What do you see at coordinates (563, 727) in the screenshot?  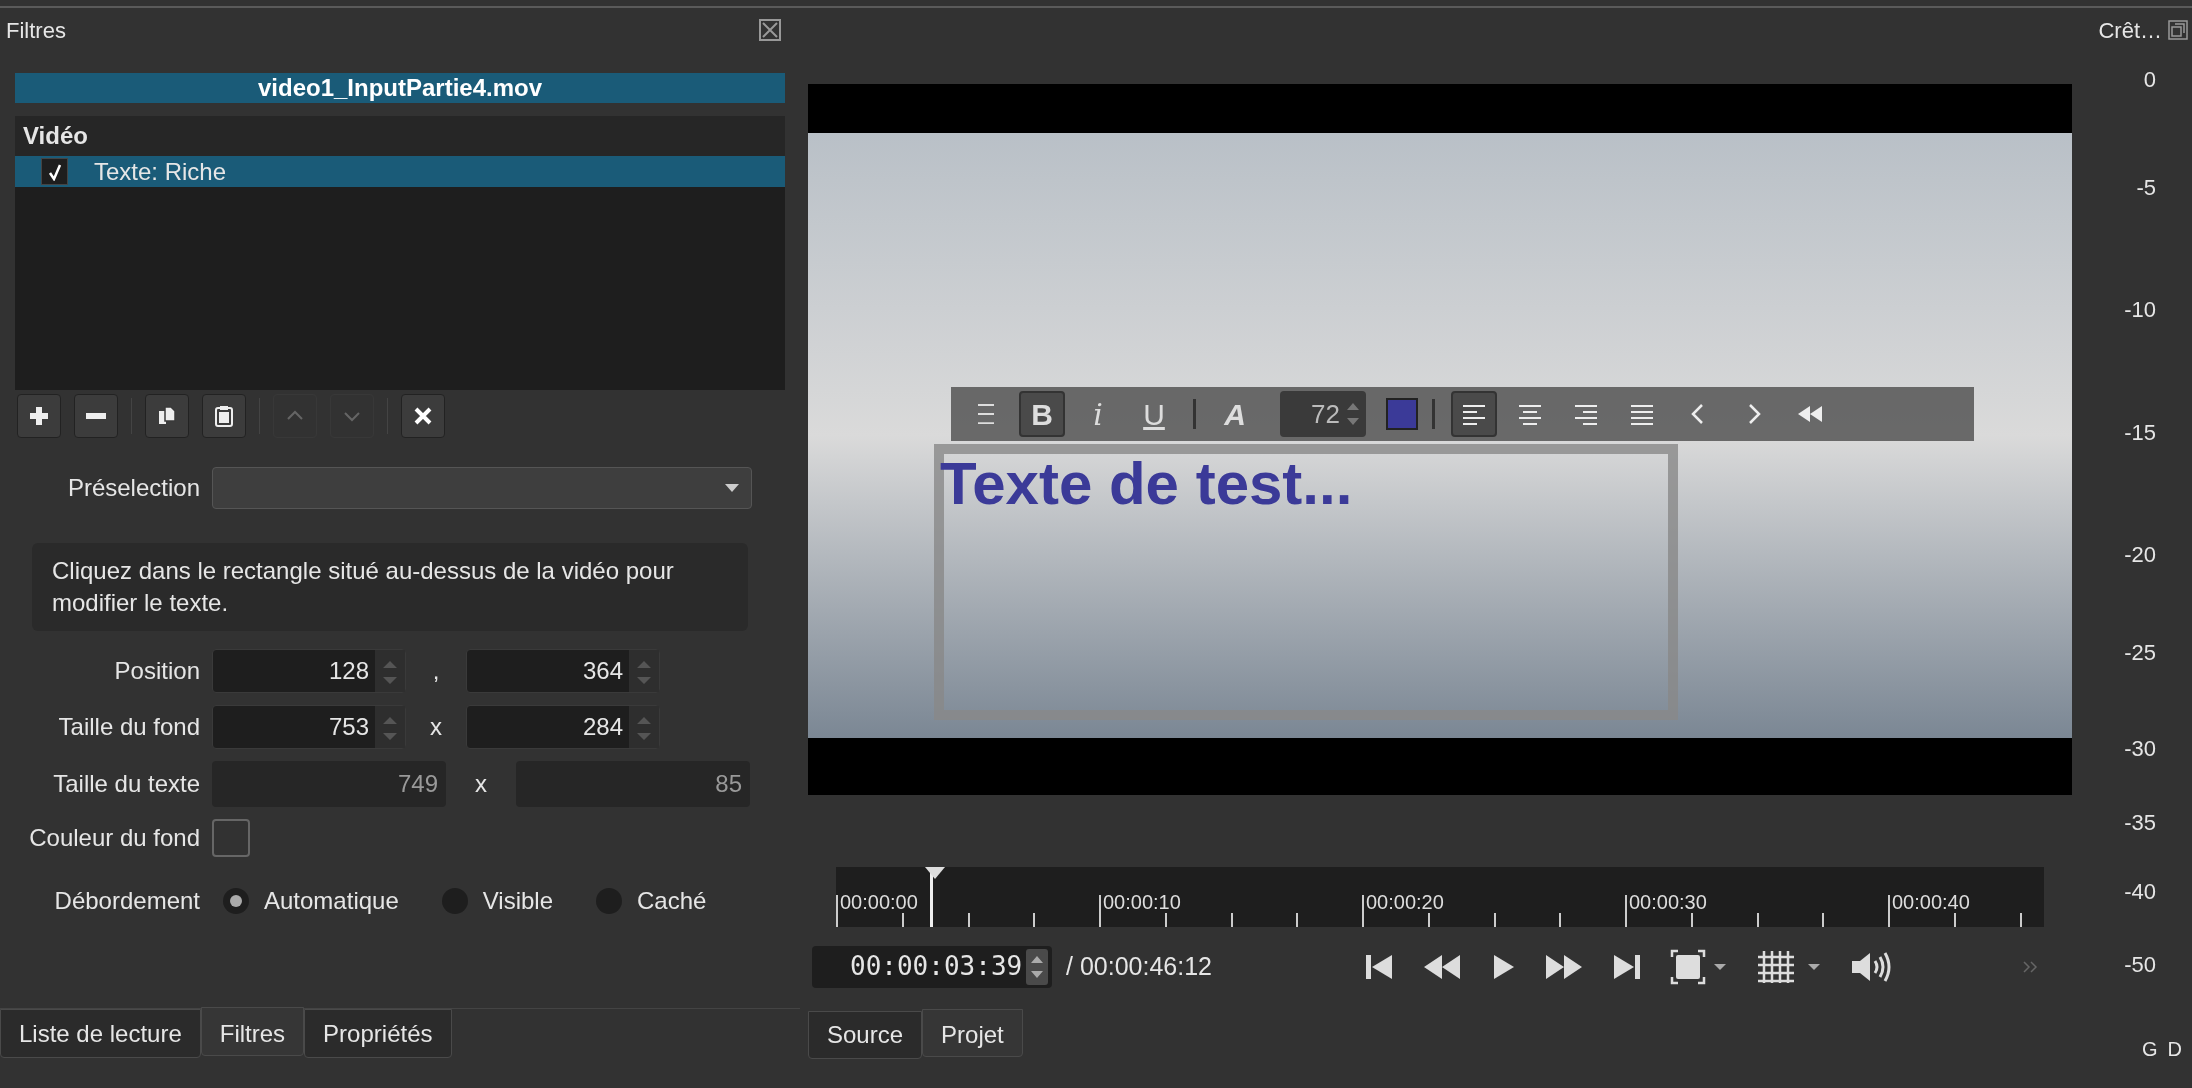 I see `spin-box: 284` at bounding box center [563, 727].